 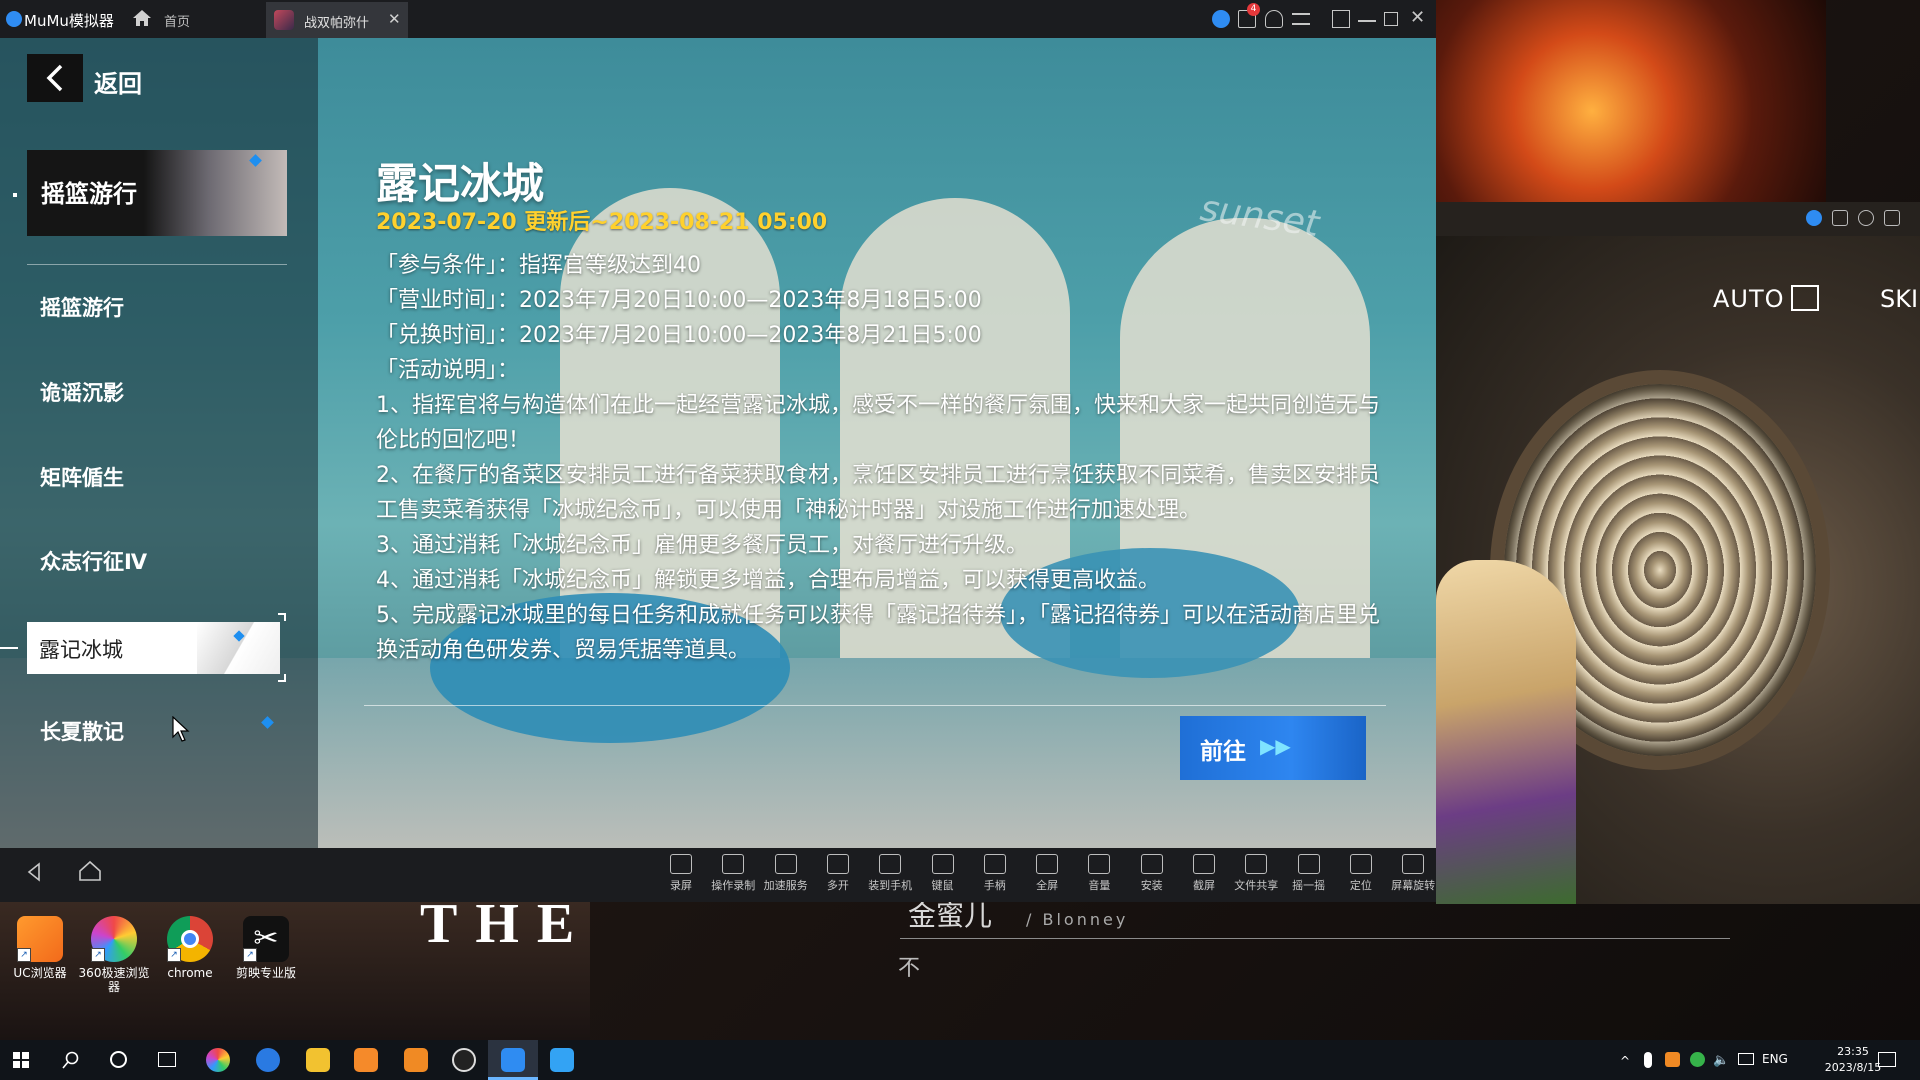 I want to click on desktop-icon-chrome: ↗ chrome, so click(x=190, y=948).